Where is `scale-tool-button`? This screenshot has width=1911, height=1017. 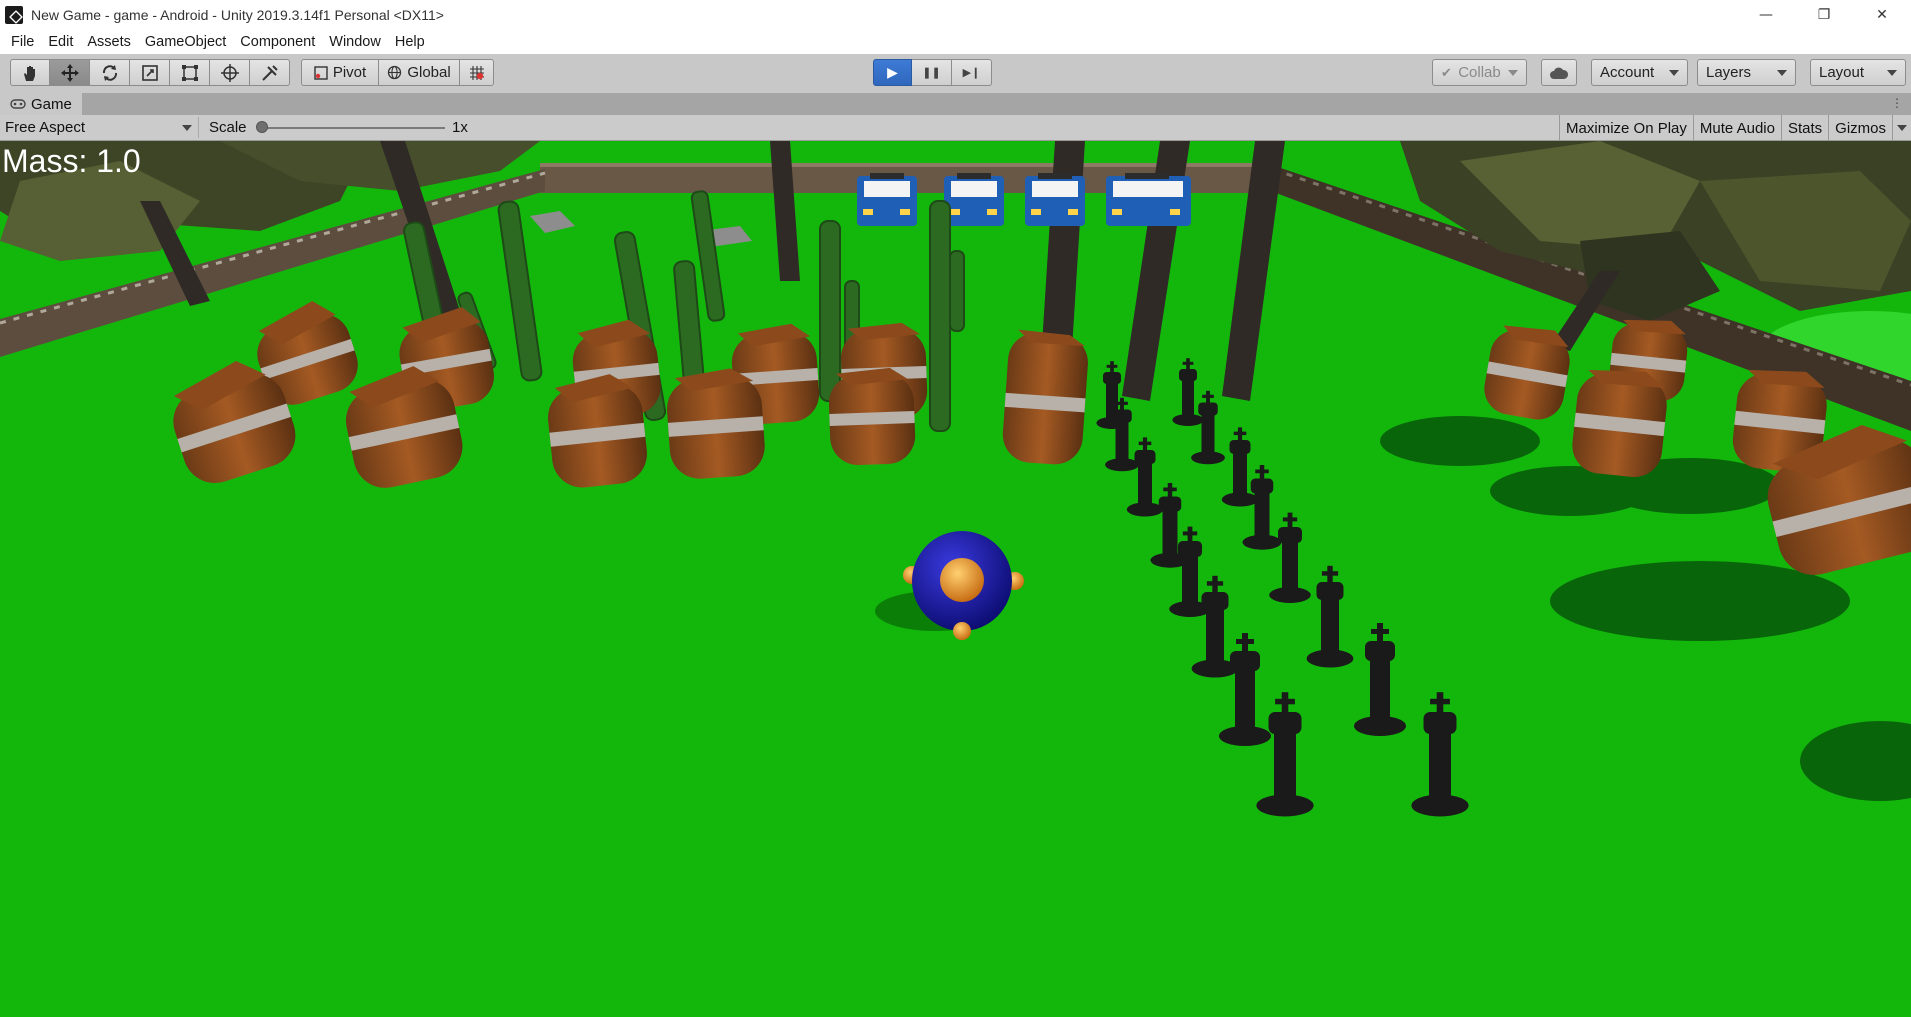
scale-tool-button is located at coordinates (150, 72).